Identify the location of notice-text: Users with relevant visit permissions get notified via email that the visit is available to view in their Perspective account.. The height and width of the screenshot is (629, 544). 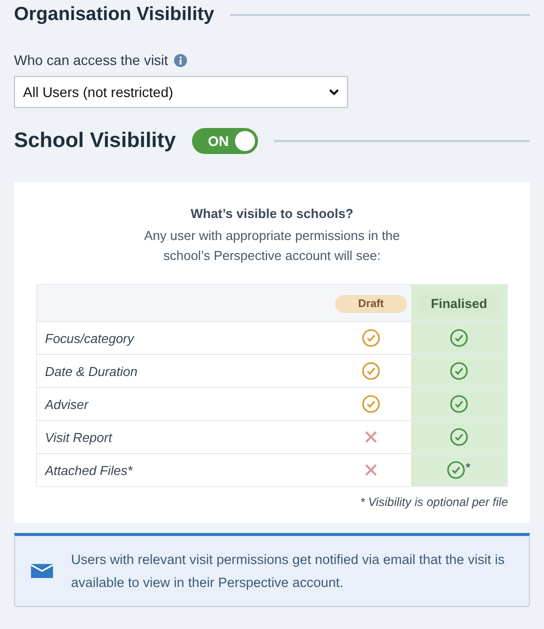
(288, 571).